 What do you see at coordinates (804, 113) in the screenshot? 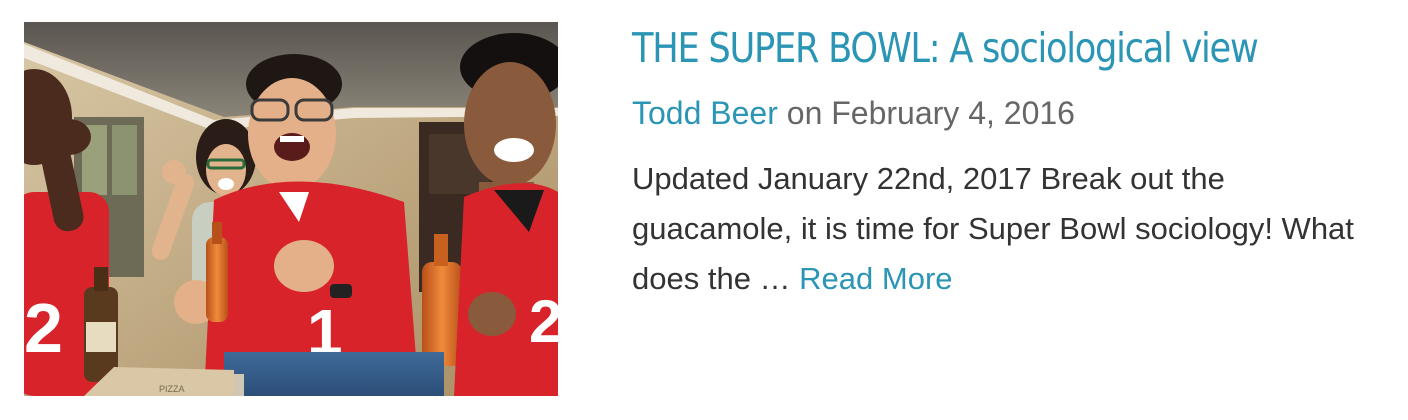
I see `date-prefix: on` at bounding box center [804, 113].